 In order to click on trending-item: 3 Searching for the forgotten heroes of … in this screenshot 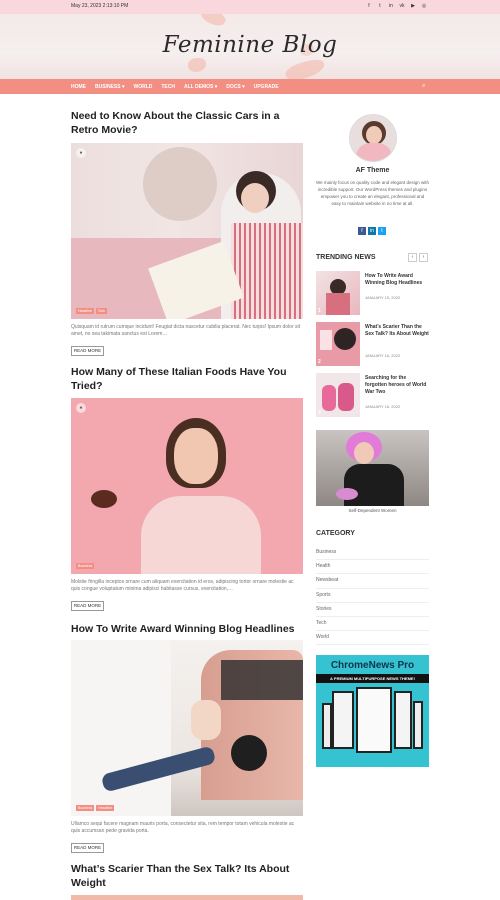, I will do `click(372, 395)`.